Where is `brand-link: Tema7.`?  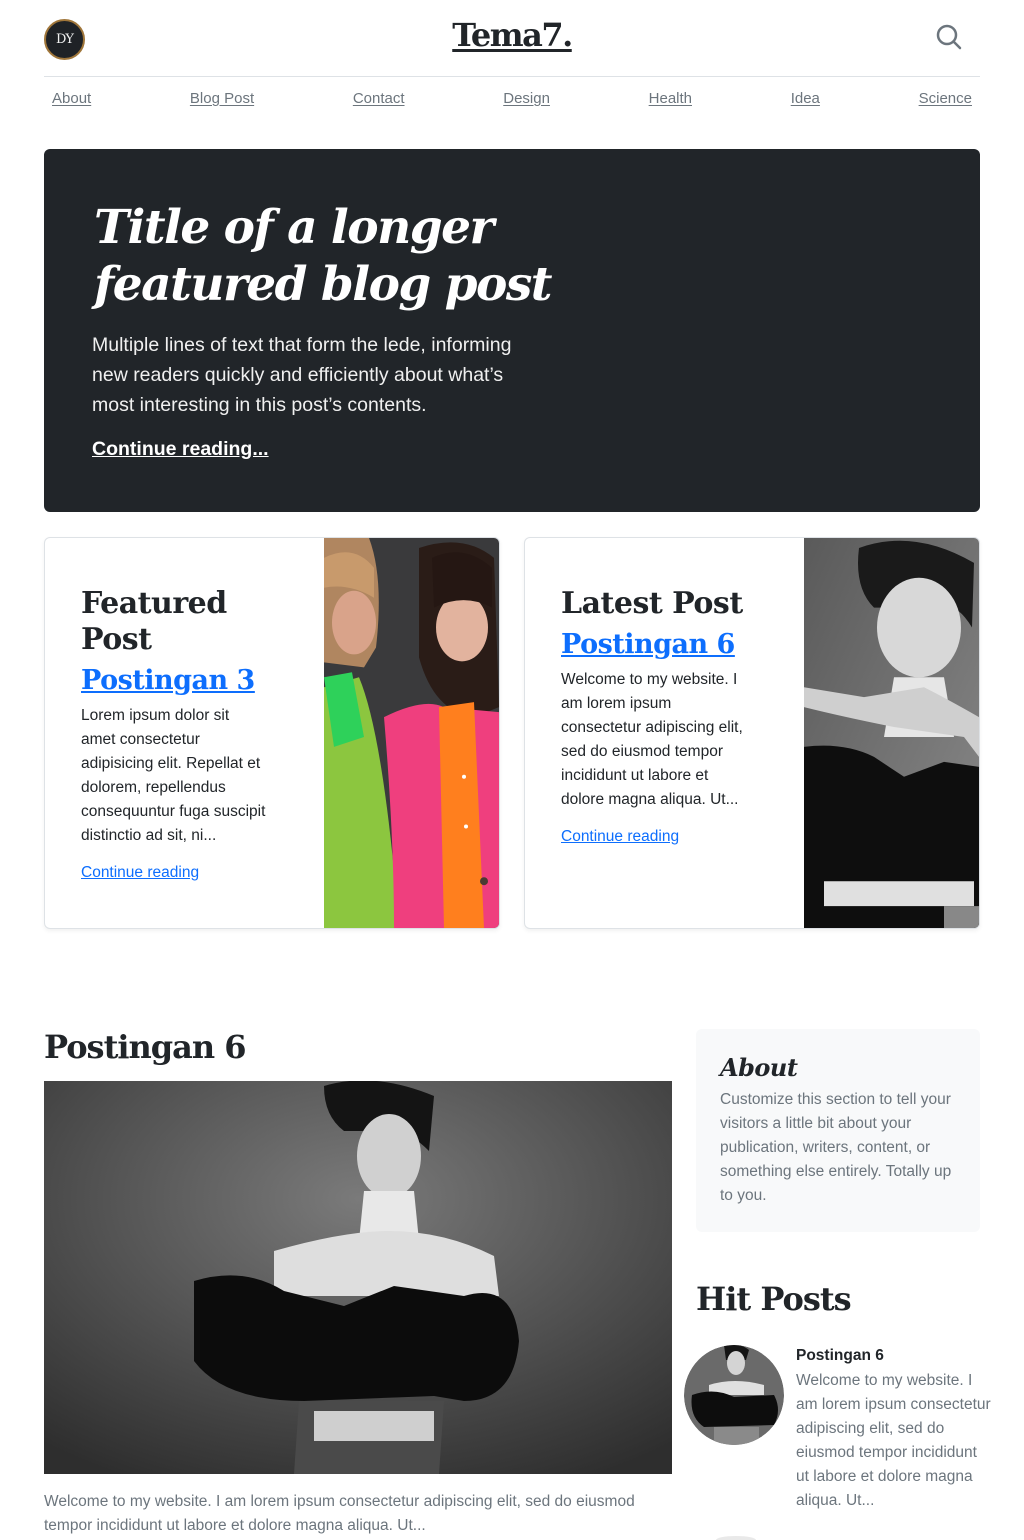 brand-link: Tema7. is located at coordinates (512, 35).